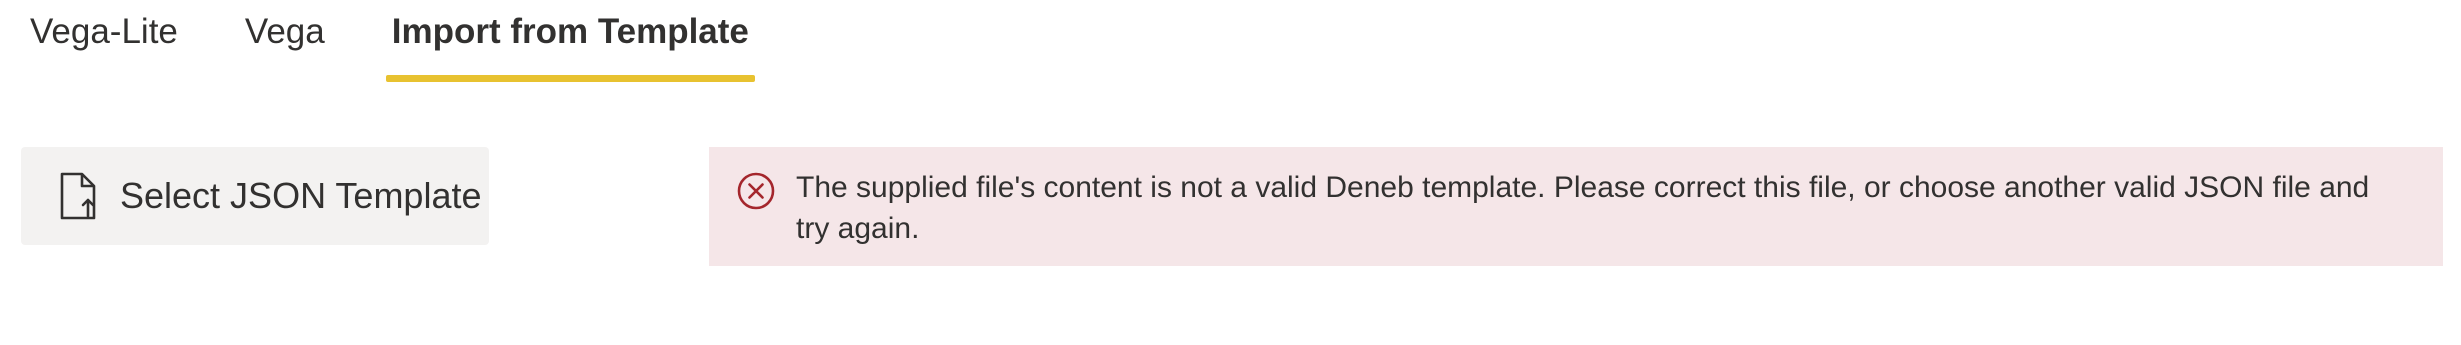 The height and width of the screenshot is (345, 2461). What do you see at coordinates (570, 45) in the screenshot?
I see `tab-import-from-template: Import from Template` at bounding box center [570, 45].